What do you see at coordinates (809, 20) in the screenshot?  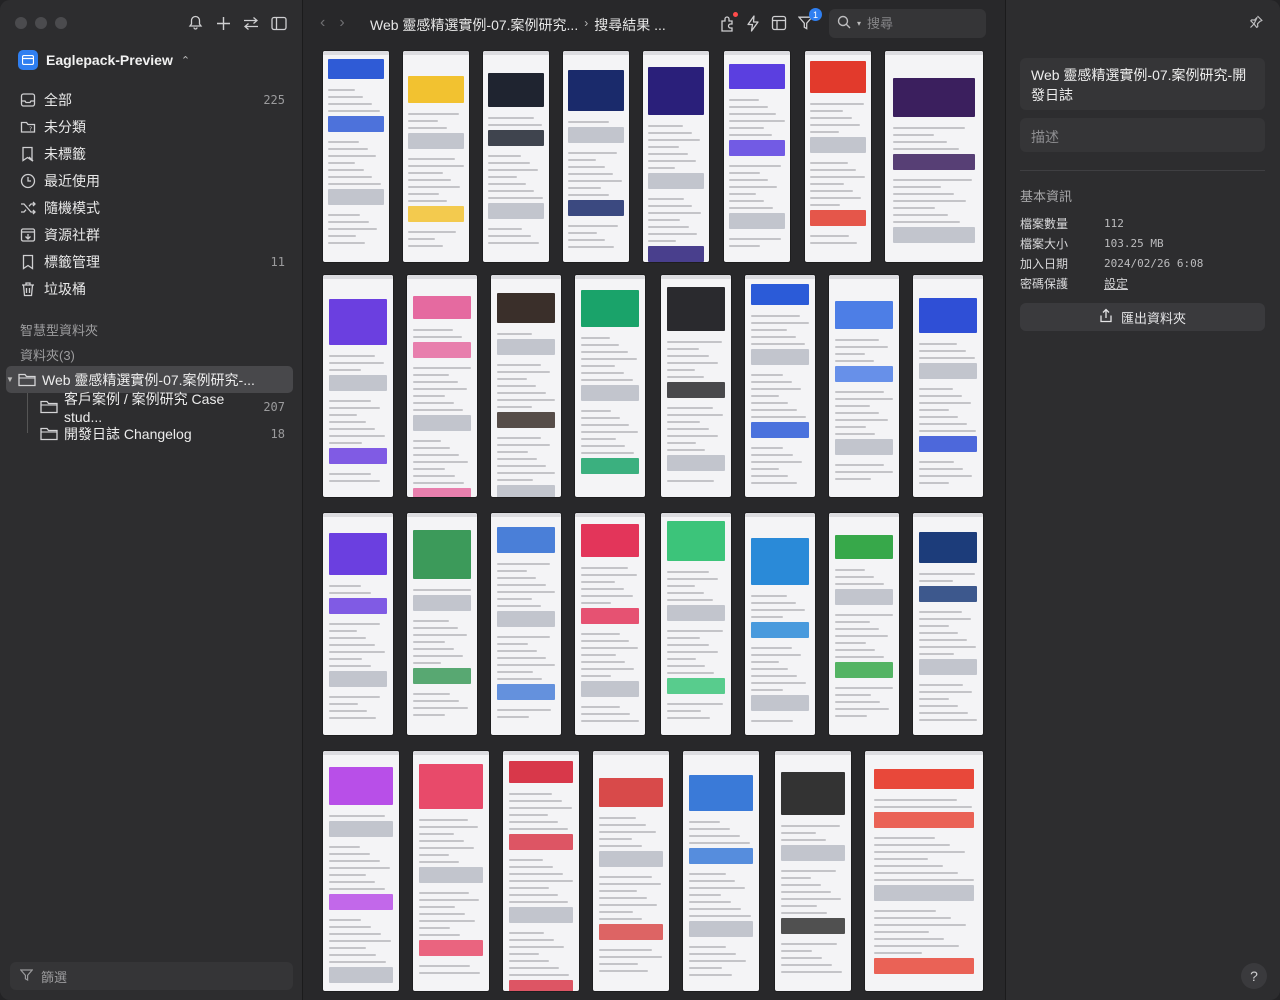 I see `filter-toggle-icon: 1` at bounding box center [809, 20].